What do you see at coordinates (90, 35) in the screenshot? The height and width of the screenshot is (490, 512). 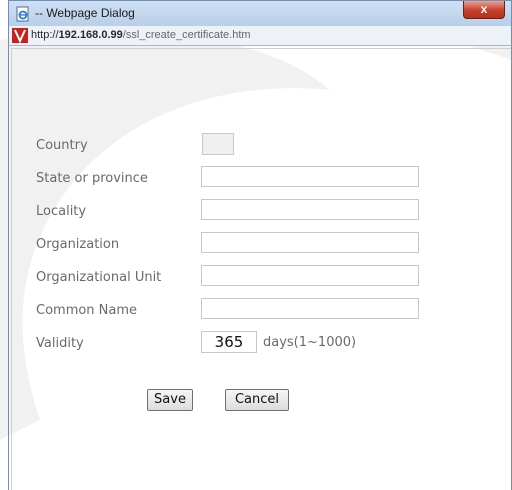 I see `url-host: 192.168.0.99` at bounding box center [90, 35].